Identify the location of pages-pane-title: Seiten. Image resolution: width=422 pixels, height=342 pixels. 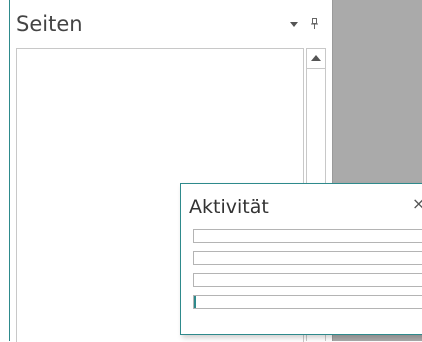
(49, 24).